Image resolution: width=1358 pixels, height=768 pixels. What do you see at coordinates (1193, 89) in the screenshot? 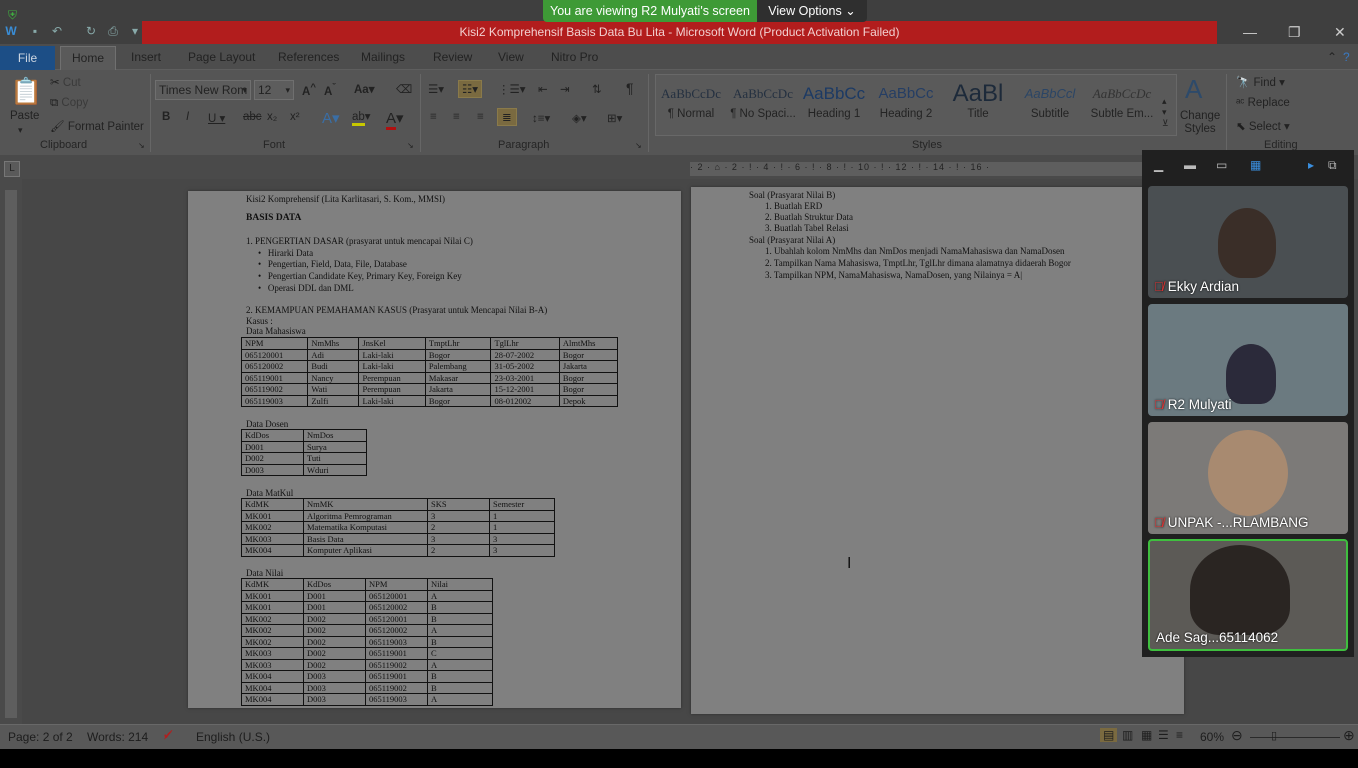
I see `change-styles-icon: A` at bounding box center [1193, 89].